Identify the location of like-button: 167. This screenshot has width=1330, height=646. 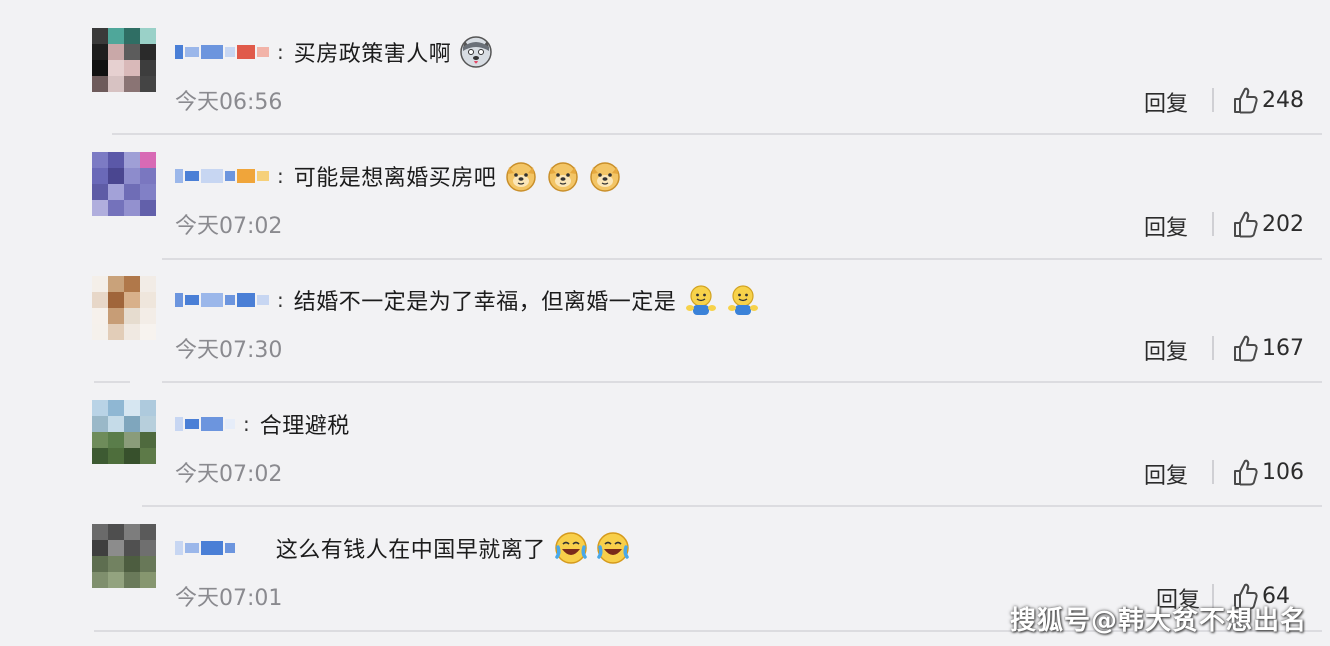
(1268, 348).